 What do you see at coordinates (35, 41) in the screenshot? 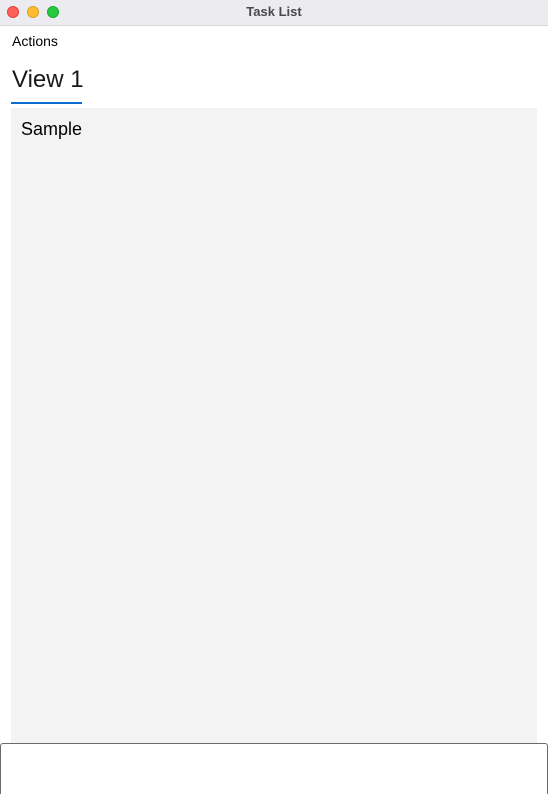
I see `actions-menu: Actions` at bounding box center [35, 41].